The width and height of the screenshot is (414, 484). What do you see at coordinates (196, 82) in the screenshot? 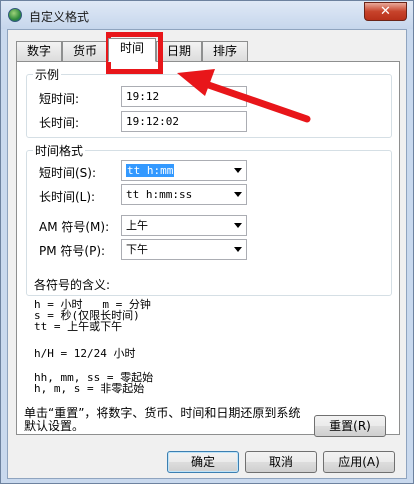
I see `arrow-head` at bounding box center [196, 82].